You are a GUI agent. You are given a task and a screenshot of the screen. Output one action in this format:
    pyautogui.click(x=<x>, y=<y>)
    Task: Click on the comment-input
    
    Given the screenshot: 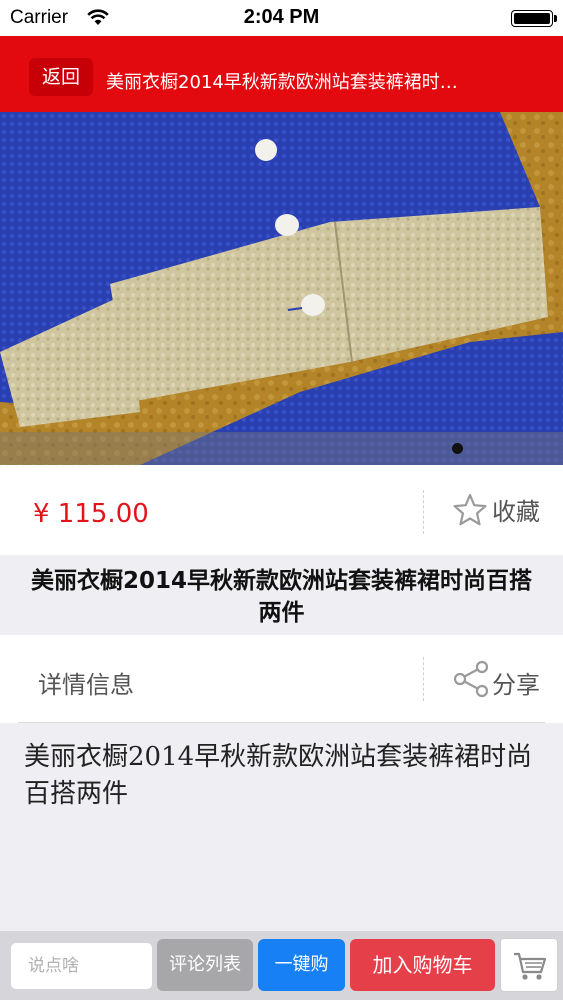 What is the action you would take?
    pyautogui.click(x=81, y=966)
    